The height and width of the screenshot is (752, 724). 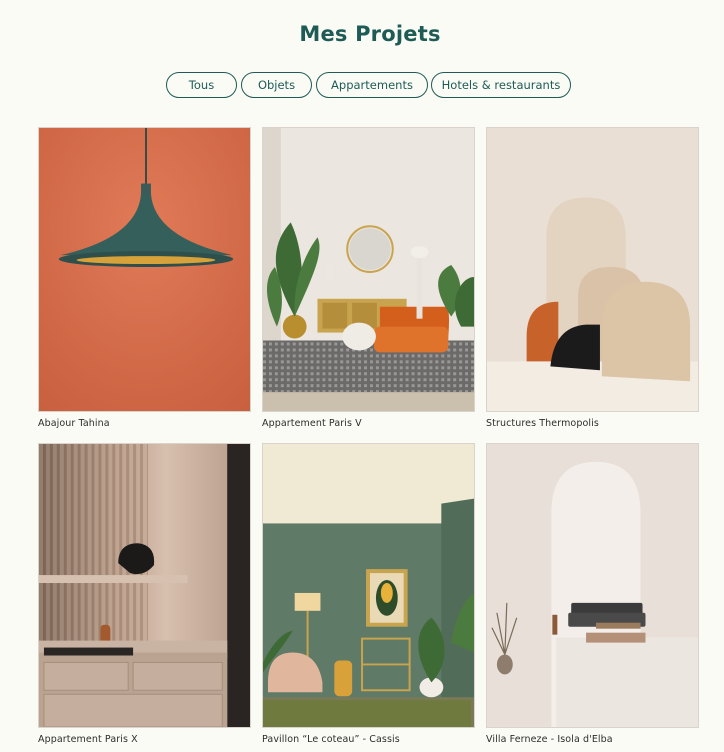 What do you see at coordinates (368, 585) in the screenshot?
I see `project-image-green-room` at bounding box center [368, 585].